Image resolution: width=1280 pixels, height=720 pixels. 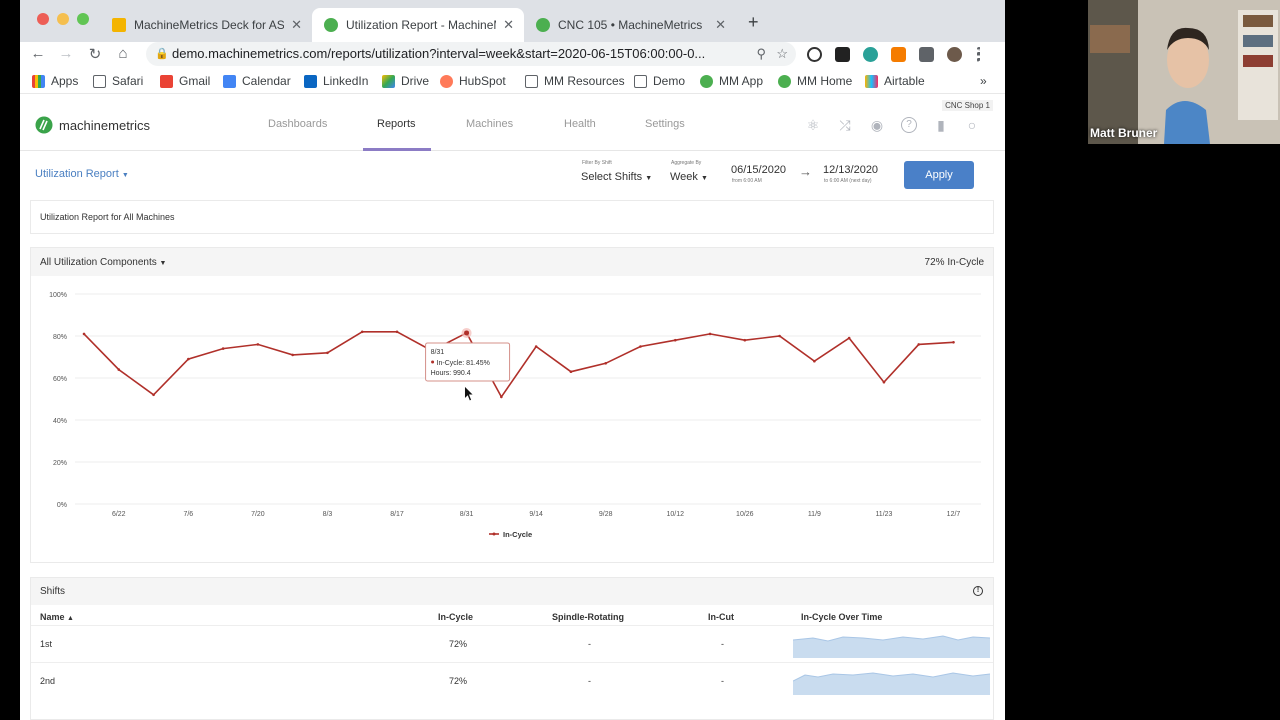 What do you see at coordinates (753, 22) in the screenshot?
I see `new-tab-button: +` at bounding box center [753, 22].